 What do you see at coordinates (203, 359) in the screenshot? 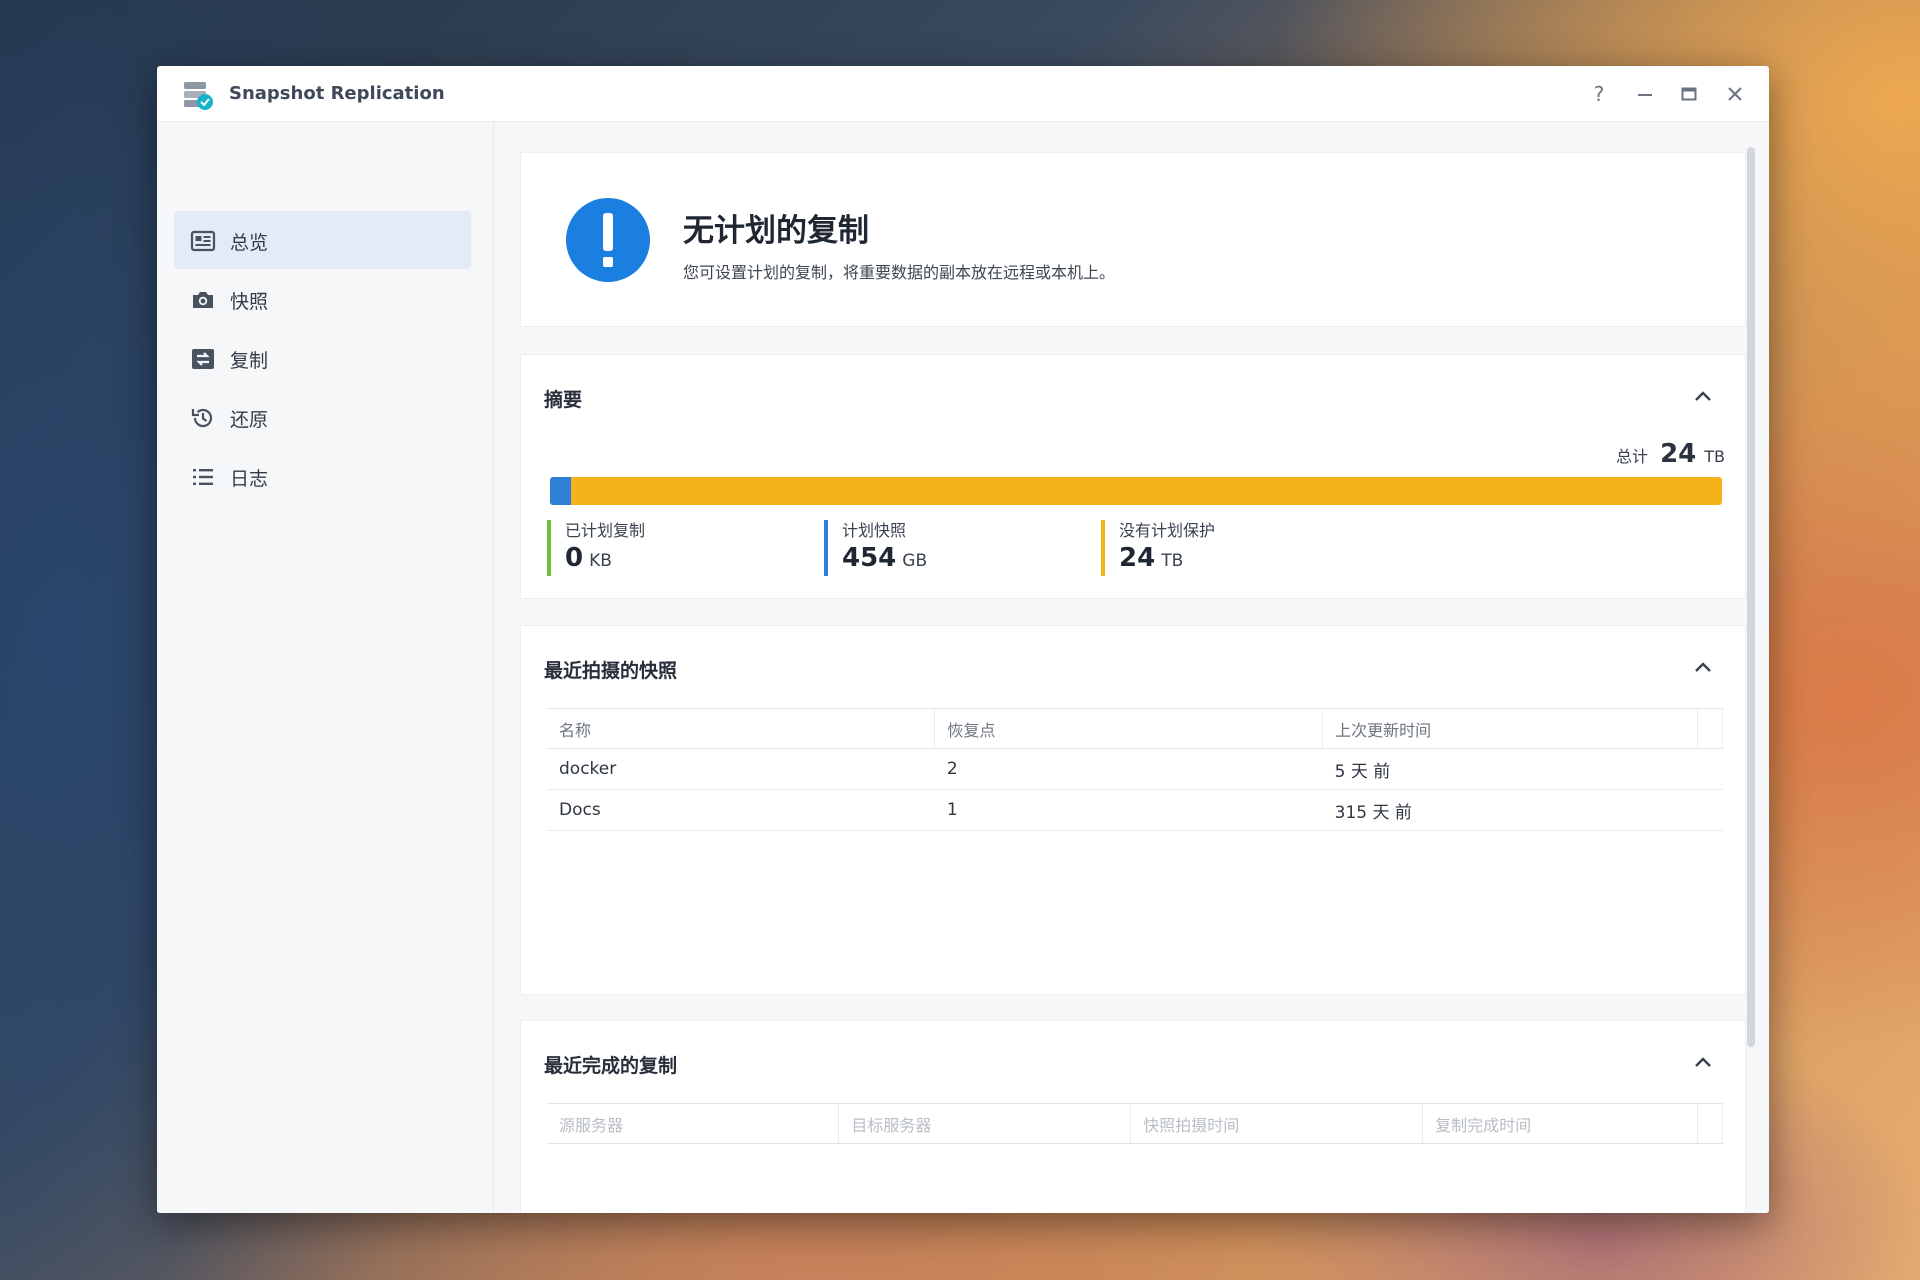
I see `replication-icon` at bounding box center [203, 359].